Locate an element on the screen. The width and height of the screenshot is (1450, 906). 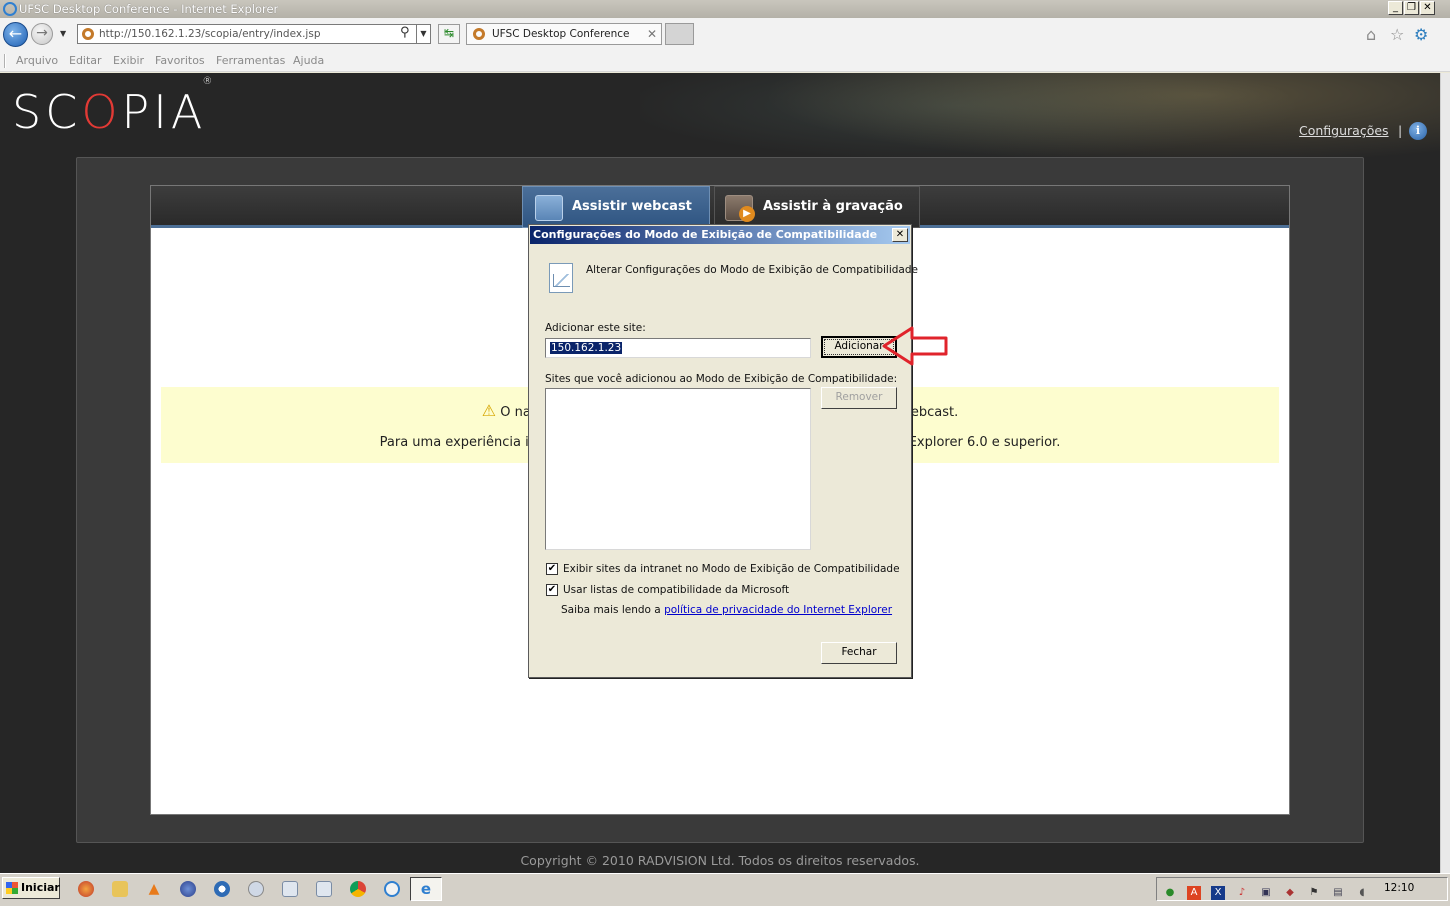
tab-title: UFSC Desktop Conference is located at coordinates (561, 34).